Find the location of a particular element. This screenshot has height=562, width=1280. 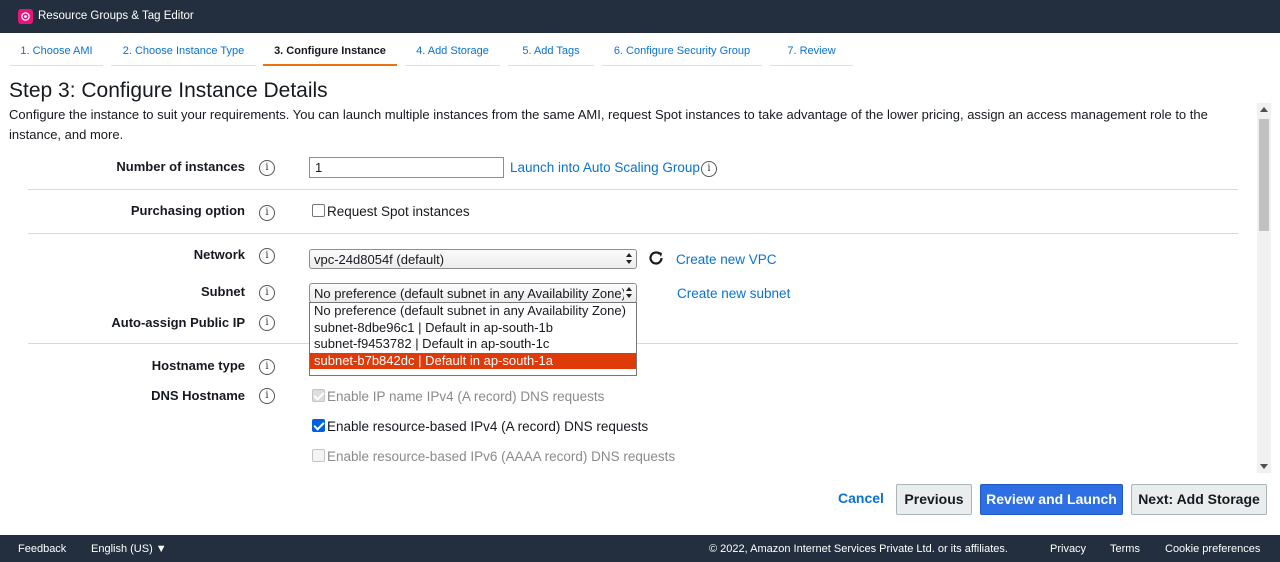

top-navigation-bar: Resource Groups & Tag Editor is located at coordinates (640, 16).